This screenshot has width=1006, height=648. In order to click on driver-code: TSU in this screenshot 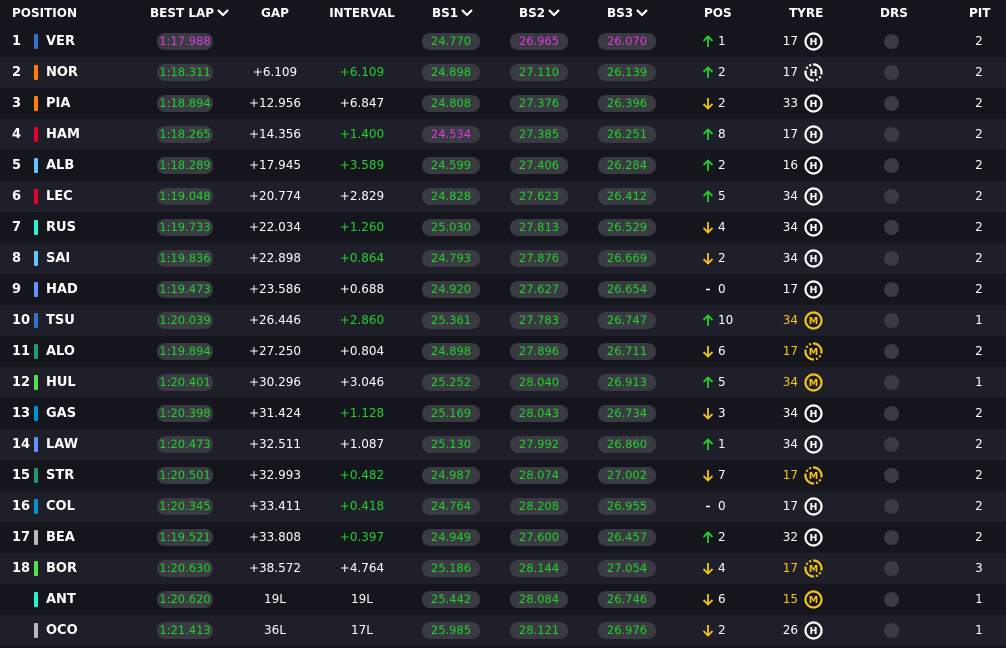, I will do `click(60, 320)`.